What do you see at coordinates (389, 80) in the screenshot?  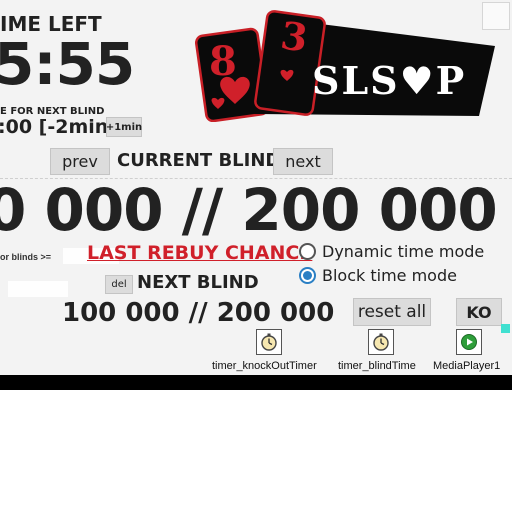 I see `logo-text: SLS♥P` at bounding box center [389, 80].